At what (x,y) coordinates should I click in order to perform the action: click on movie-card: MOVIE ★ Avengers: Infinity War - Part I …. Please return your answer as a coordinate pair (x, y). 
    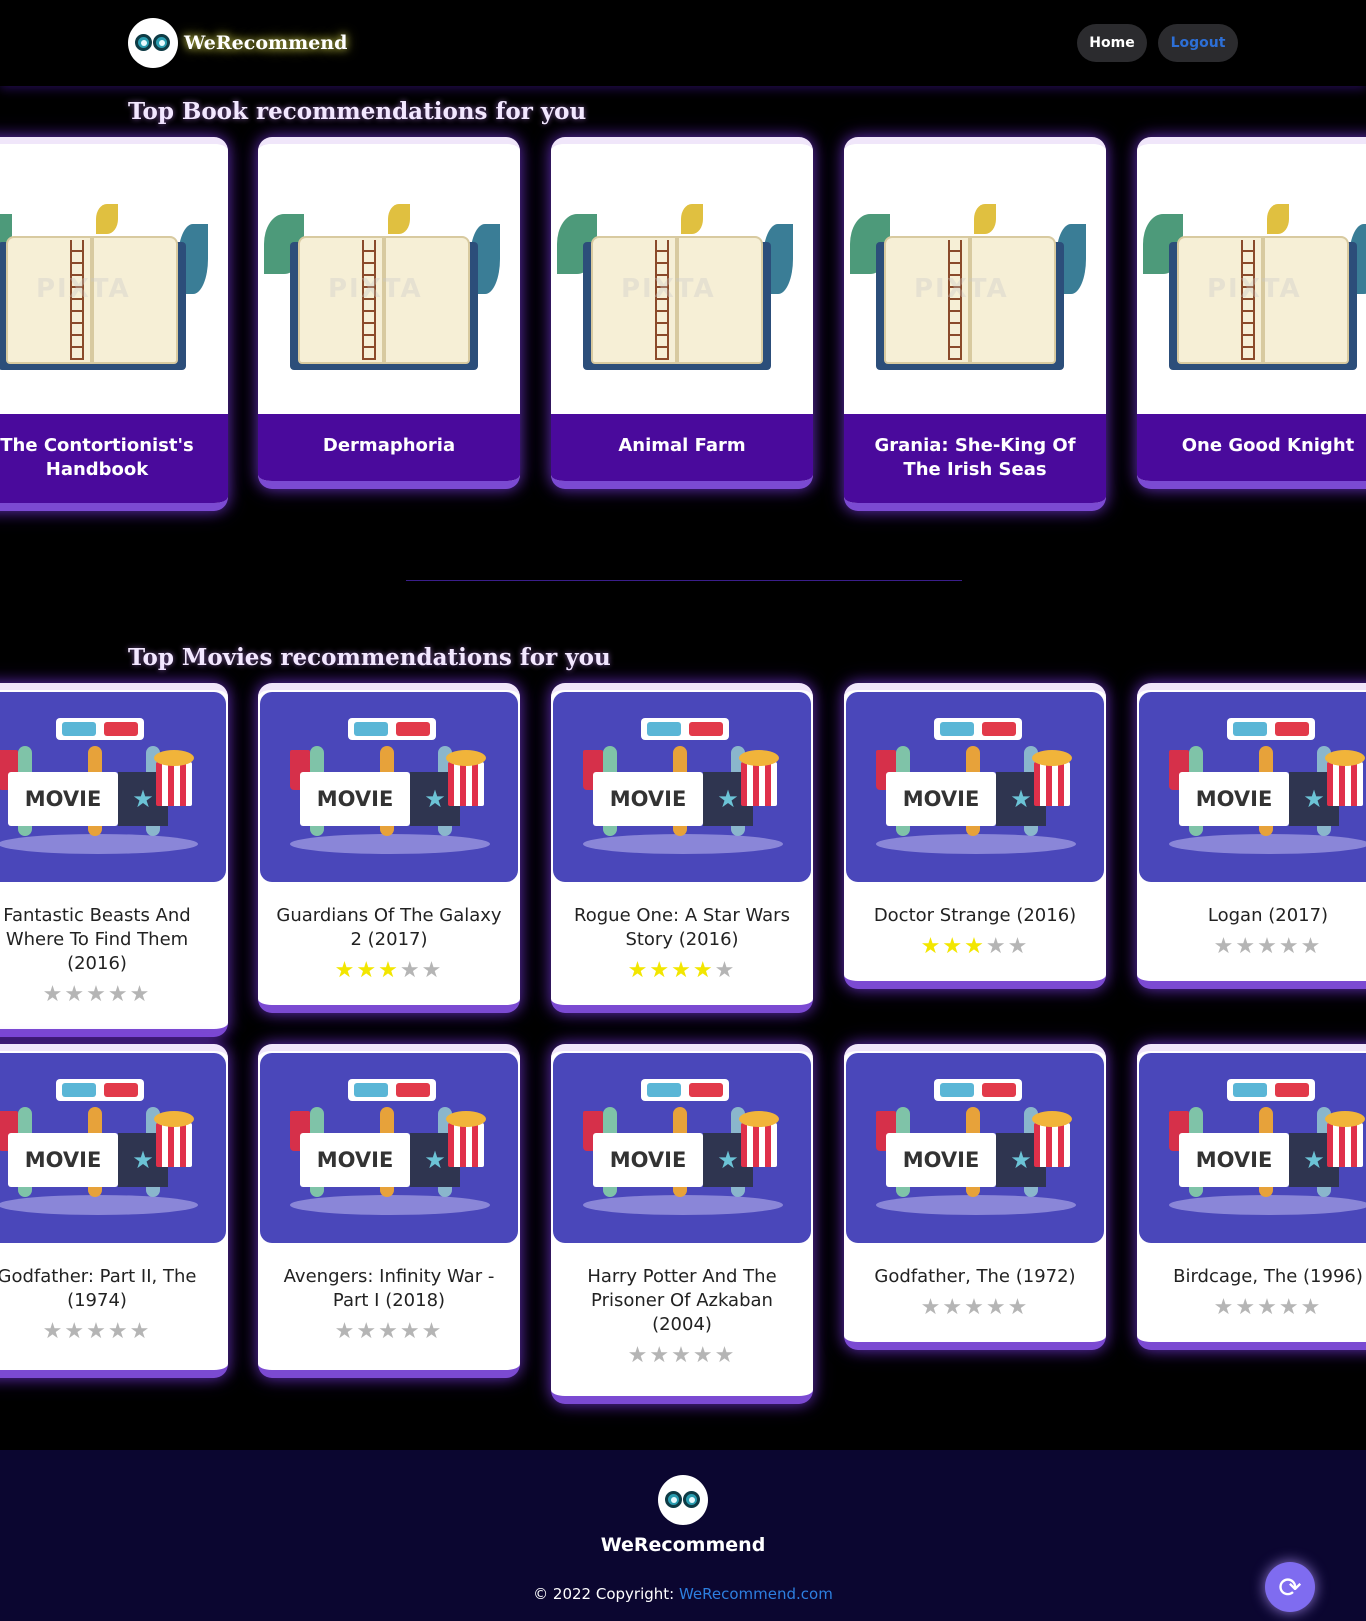
    Looking at the image, I should click on (389, 1211).